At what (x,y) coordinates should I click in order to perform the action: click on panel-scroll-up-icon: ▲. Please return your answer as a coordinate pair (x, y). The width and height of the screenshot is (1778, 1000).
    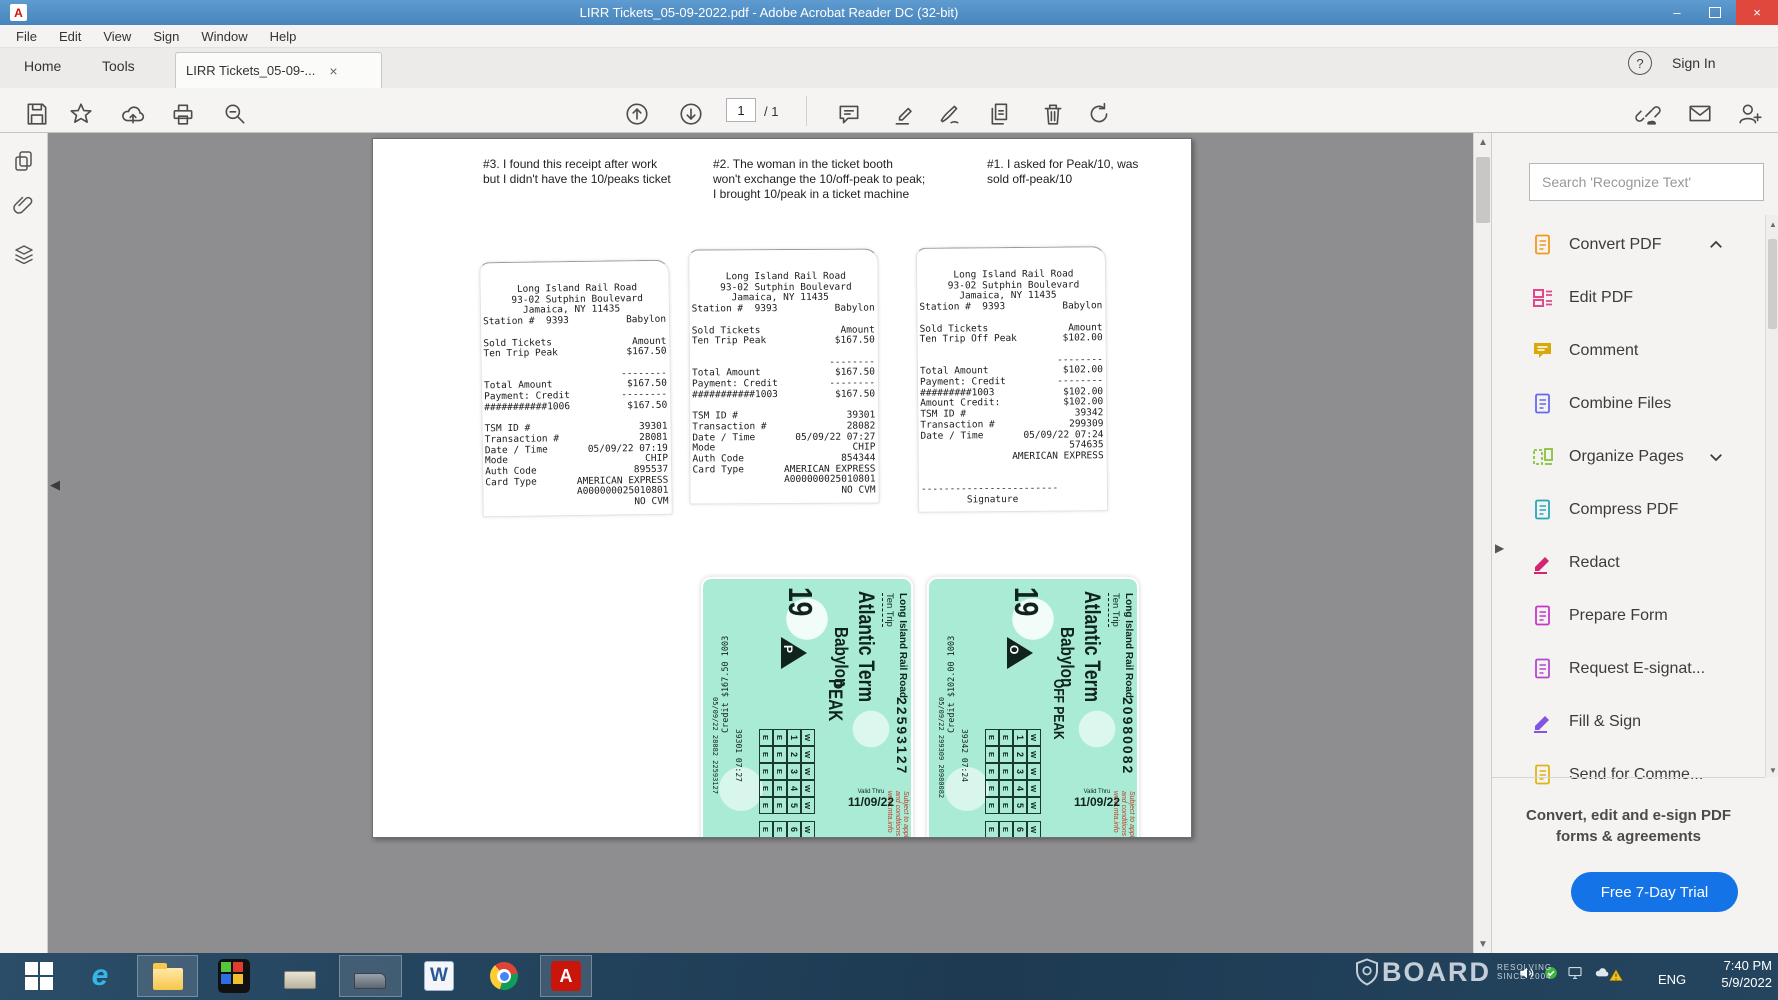
    Looking at the image, I should click on (1772, 224).